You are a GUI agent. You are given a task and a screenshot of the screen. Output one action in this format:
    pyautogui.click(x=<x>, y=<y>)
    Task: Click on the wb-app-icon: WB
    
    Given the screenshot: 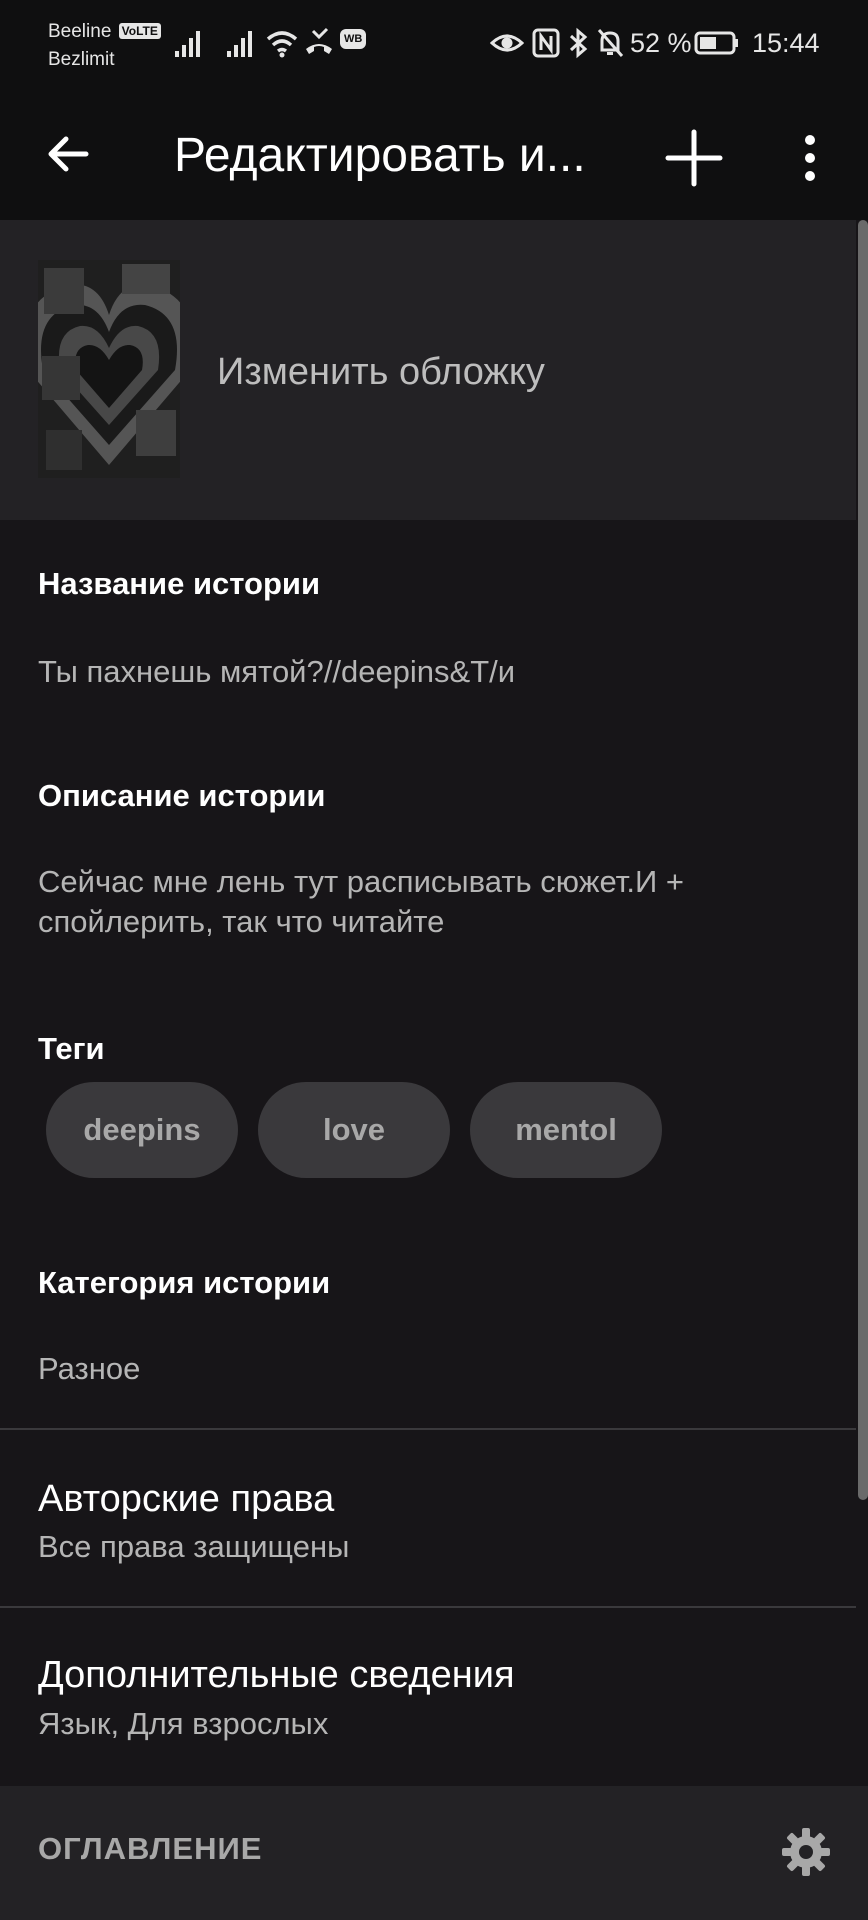 What is the action you would take?
    pyautogui.click(x=353, y=45)
    